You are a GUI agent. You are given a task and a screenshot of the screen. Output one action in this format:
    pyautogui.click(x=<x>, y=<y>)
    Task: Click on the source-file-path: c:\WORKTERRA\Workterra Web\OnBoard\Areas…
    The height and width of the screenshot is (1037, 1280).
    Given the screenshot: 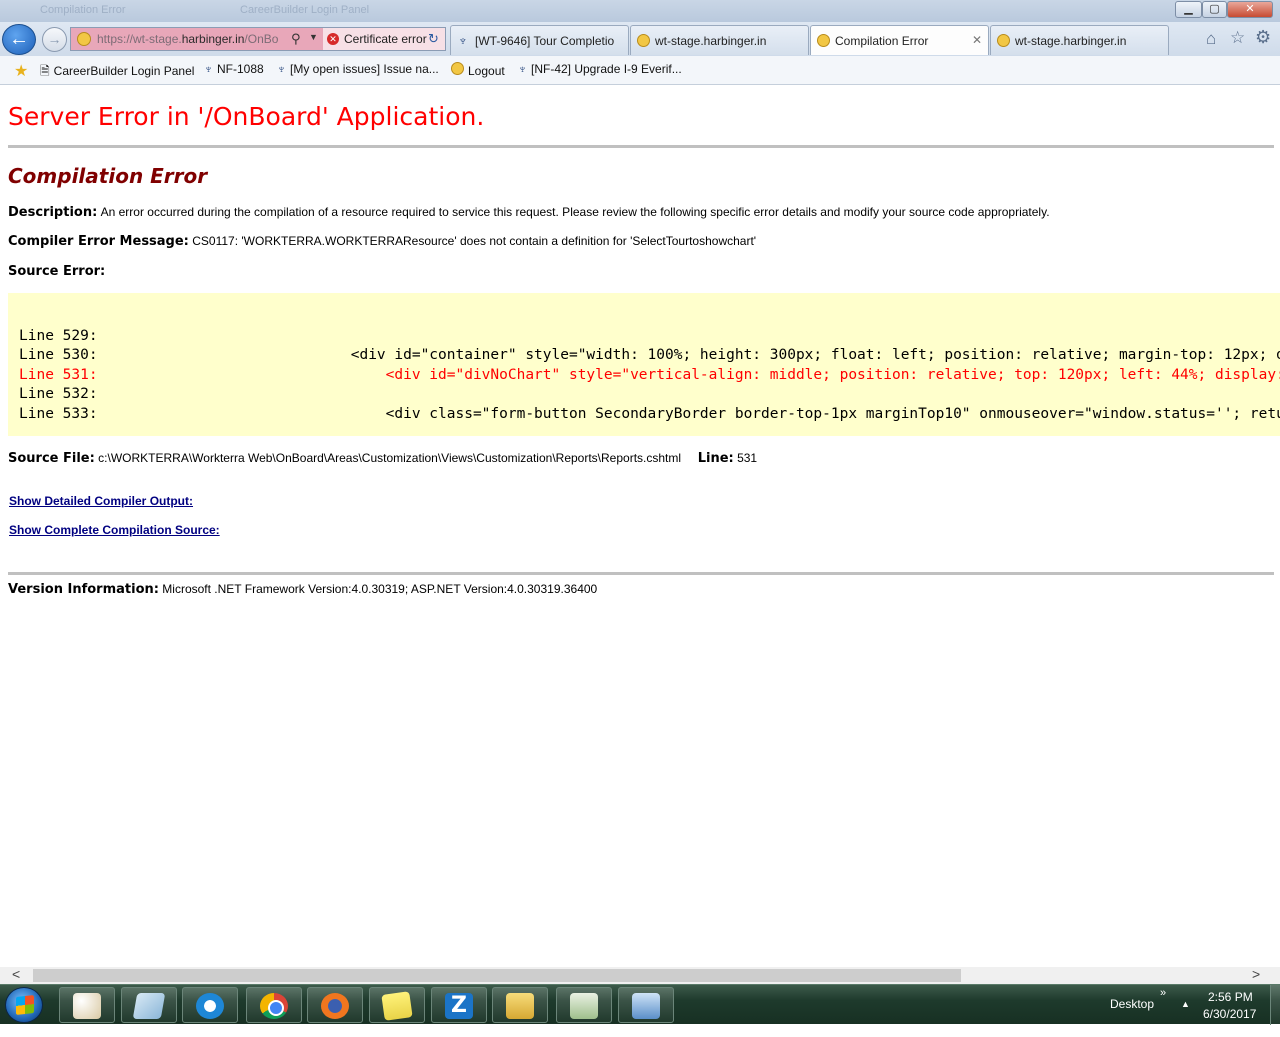 What is the action you would take?
    pyautogui.click(x=390, y=458)
    